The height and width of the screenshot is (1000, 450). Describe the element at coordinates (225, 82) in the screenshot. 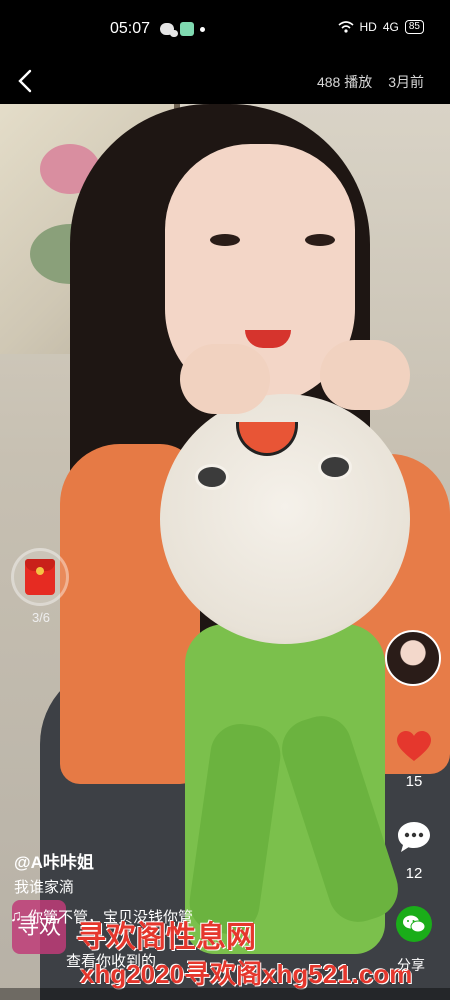

I see `video-header: 488 播放 3月前` at that location.